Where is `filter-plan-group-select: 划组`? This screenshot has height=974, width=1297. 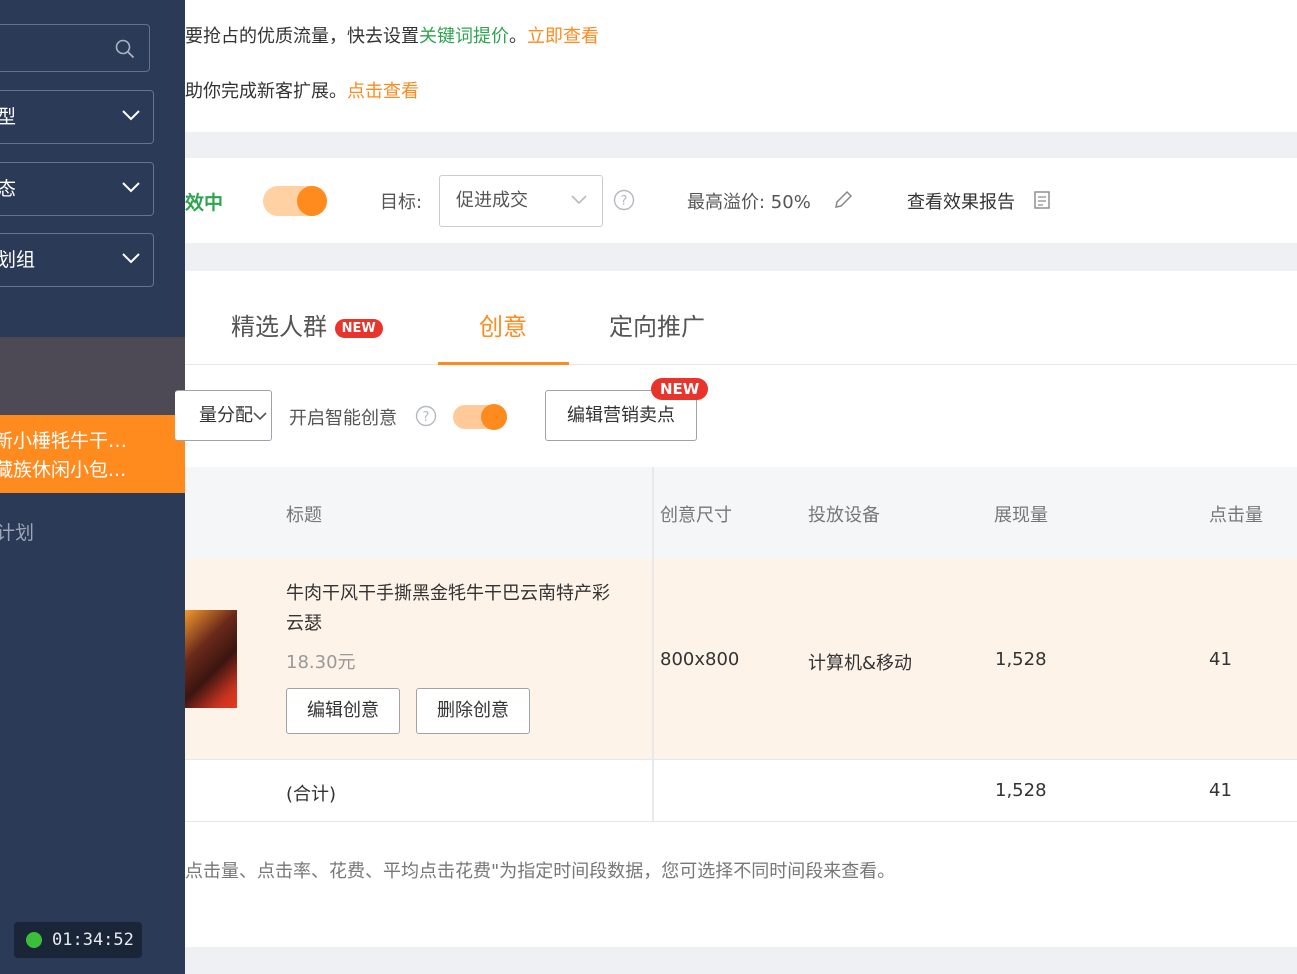 filter-plan-group-select: 划组 is located at coordinates (77, 260).